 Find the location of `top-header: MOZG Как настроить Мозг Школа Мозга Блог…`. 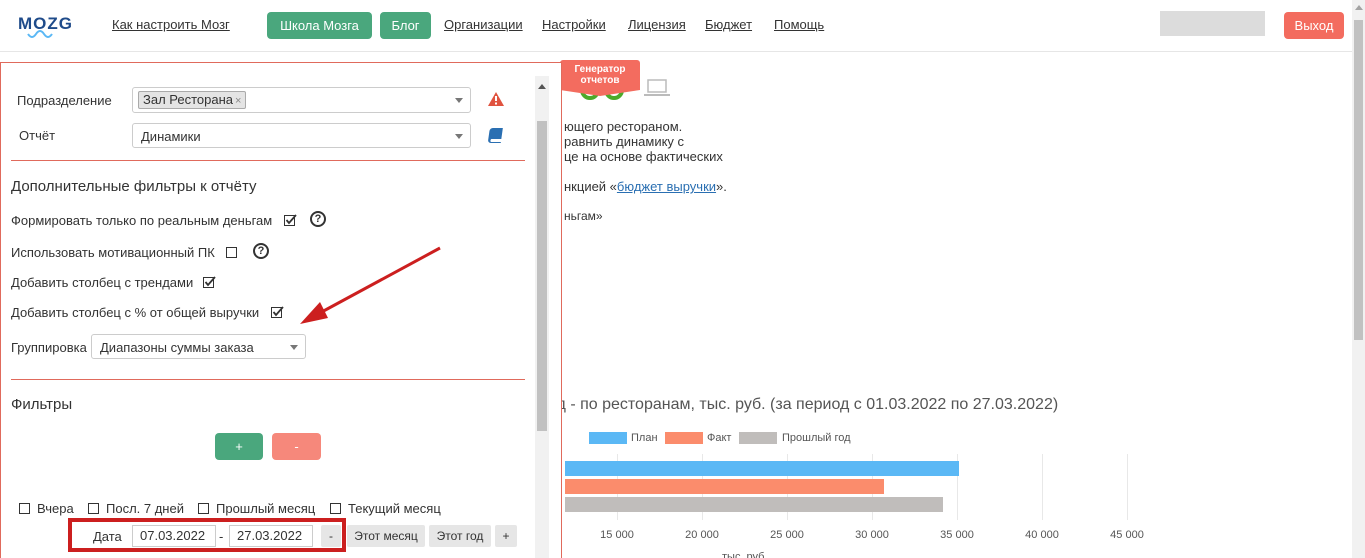

top-header: MOZG Как настроить Мозг Школа Мозга Блог… is located at coordinates (676, 26).